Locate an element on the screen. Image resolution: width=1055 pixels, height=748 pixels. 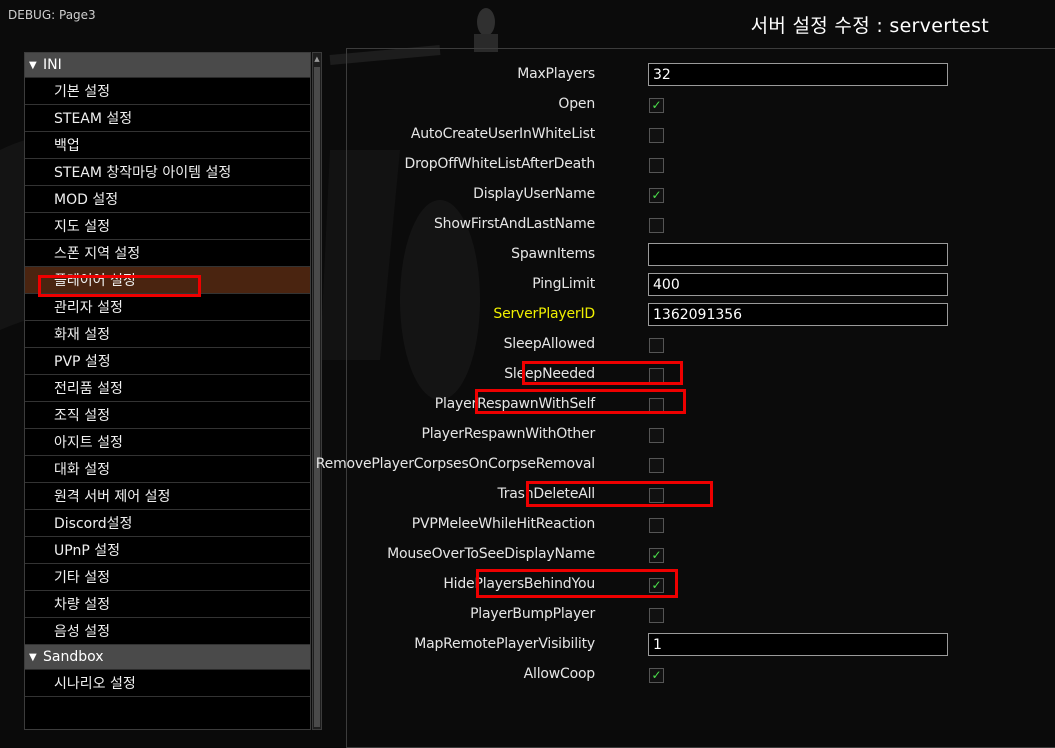
setting-label: AllowCoop is located at coordinates (559, 674).